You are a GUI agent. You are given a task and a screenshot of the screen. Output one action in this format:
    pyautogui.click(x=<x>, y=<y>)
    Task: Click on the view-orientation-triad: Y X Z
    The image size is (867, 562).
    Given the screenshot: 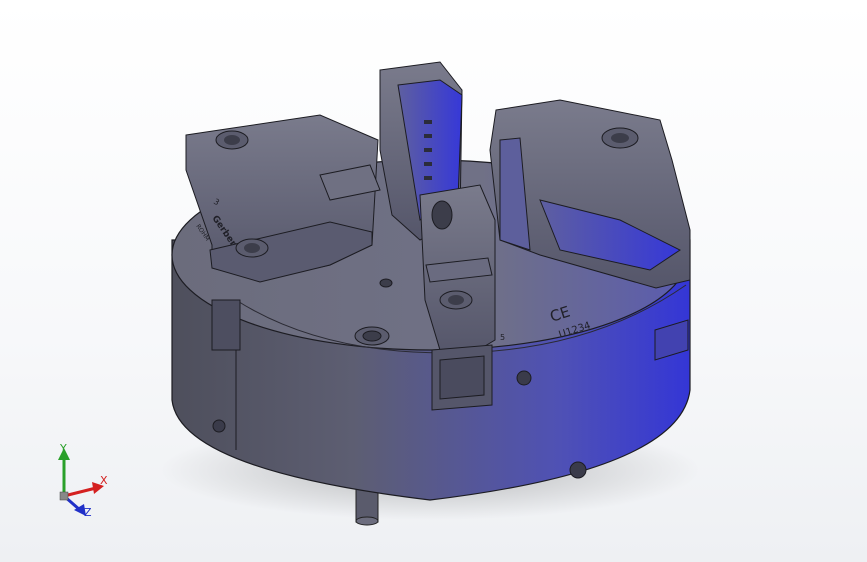 What is the action you would take?
    pyautogui.click(x=80, y=485)
    